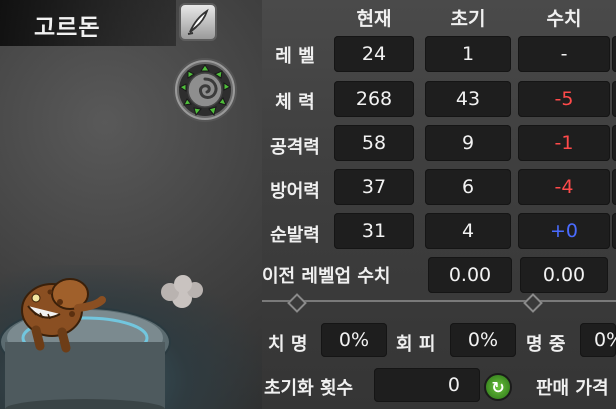 The width and height of the screenshot is (616, 409). I want to click on previous-levelup-label: 이전 레벨업 수치, so click(326, 276).